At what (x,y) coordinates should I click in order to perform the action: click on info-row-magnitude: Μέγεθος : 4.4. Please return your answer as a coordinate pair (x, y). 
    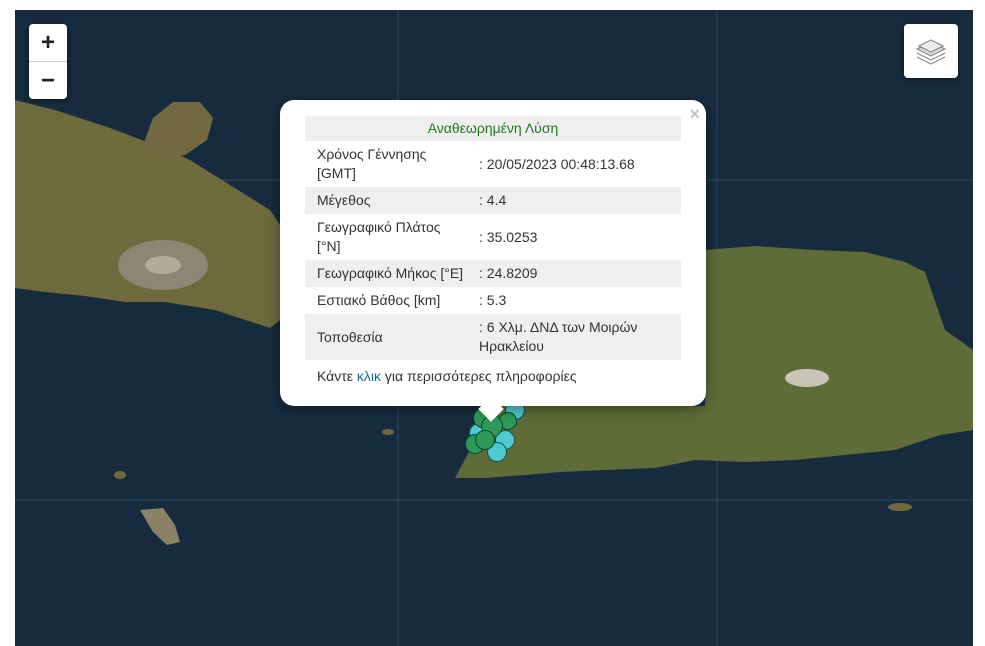
    Looking at the image, I should click on (493, 200).